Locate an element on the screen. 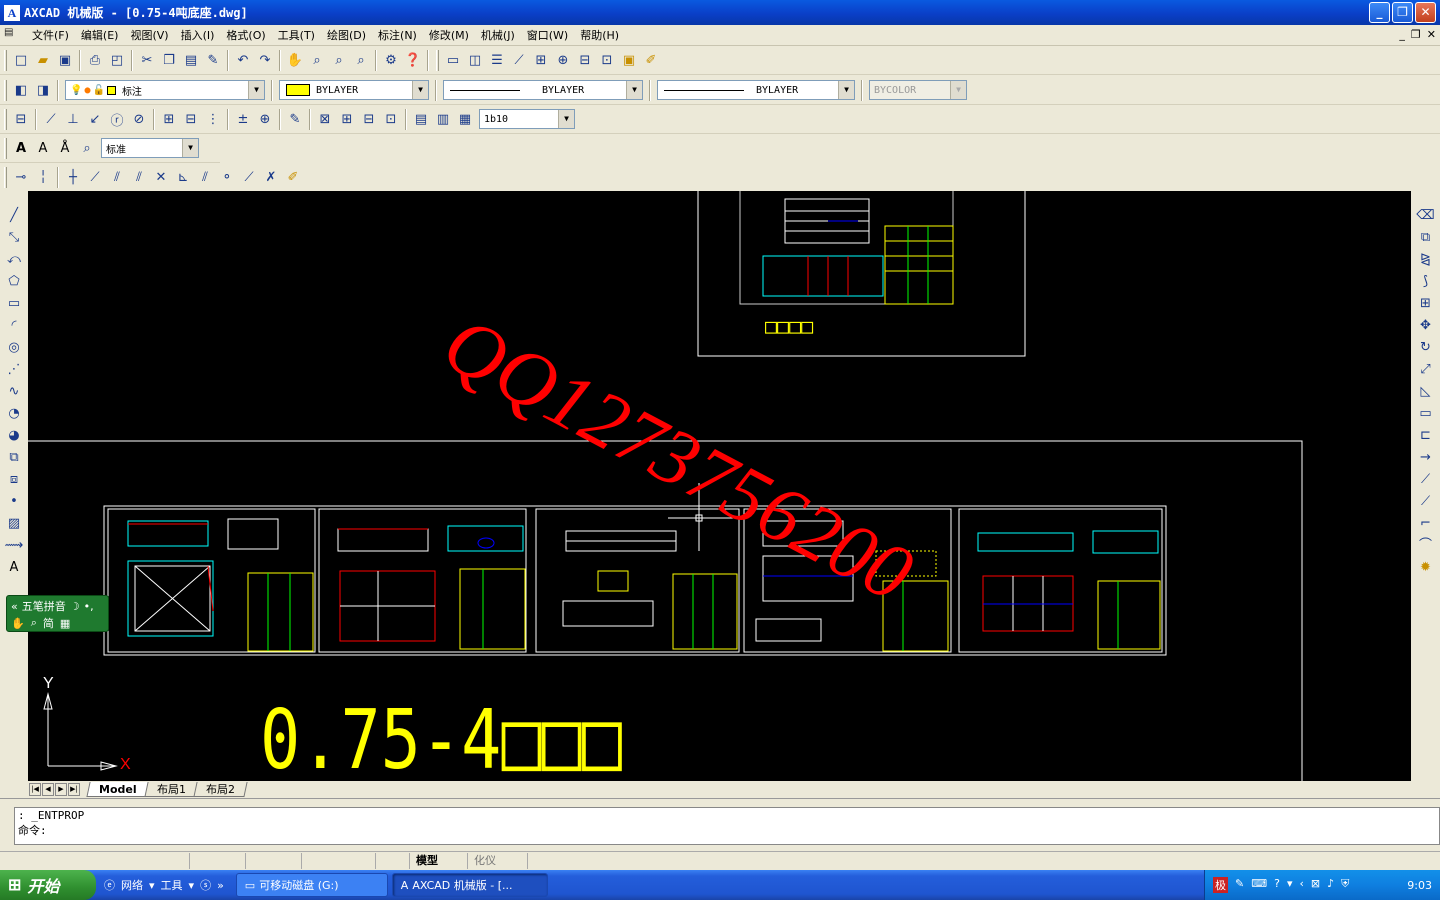 Image resolution: width=1440 pixels, height=900 pixels. dimstyle-select: 1b10 ▼ is located at coordinates (527, 119).